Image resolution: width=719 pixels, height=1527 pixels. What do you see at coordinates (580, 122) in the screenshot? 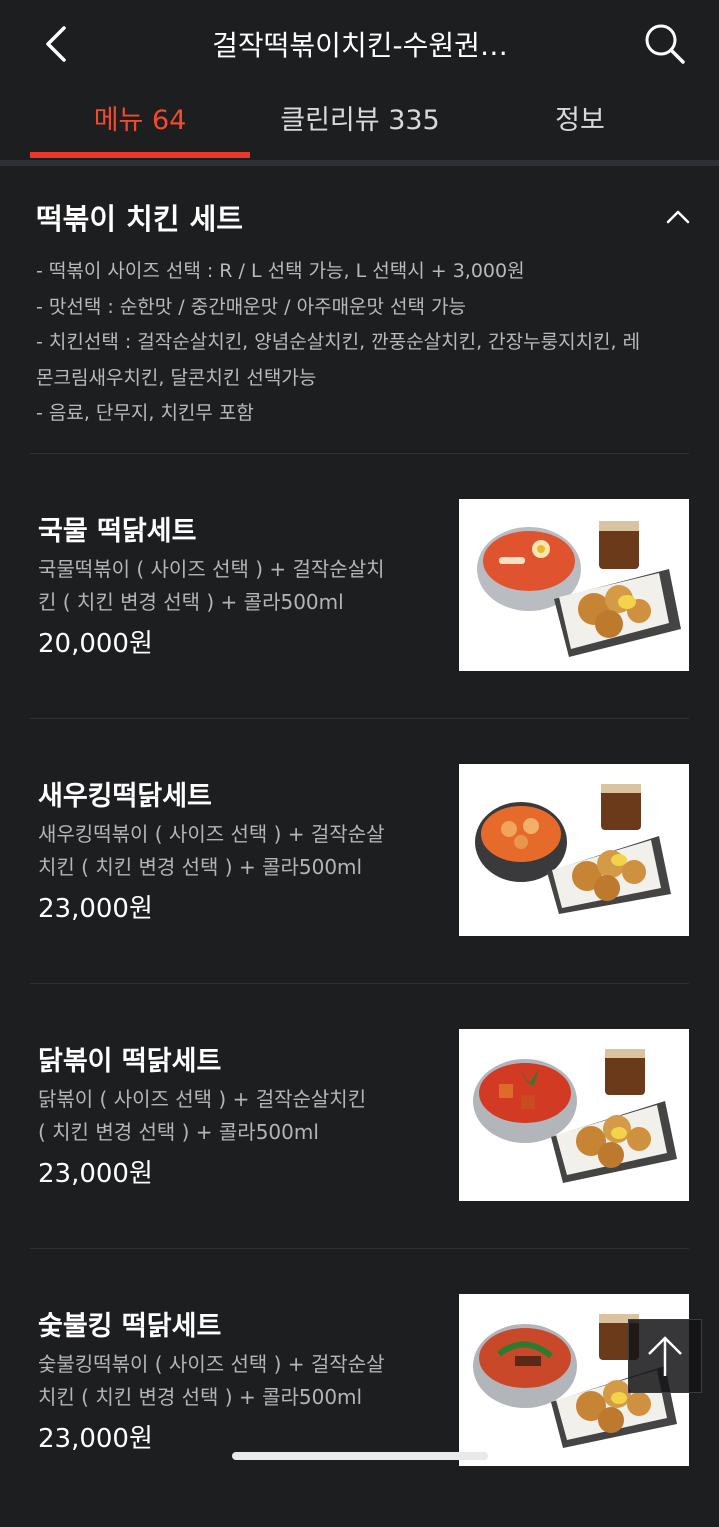
I see `tab-info: 정보` at bounding box center [580, 122].